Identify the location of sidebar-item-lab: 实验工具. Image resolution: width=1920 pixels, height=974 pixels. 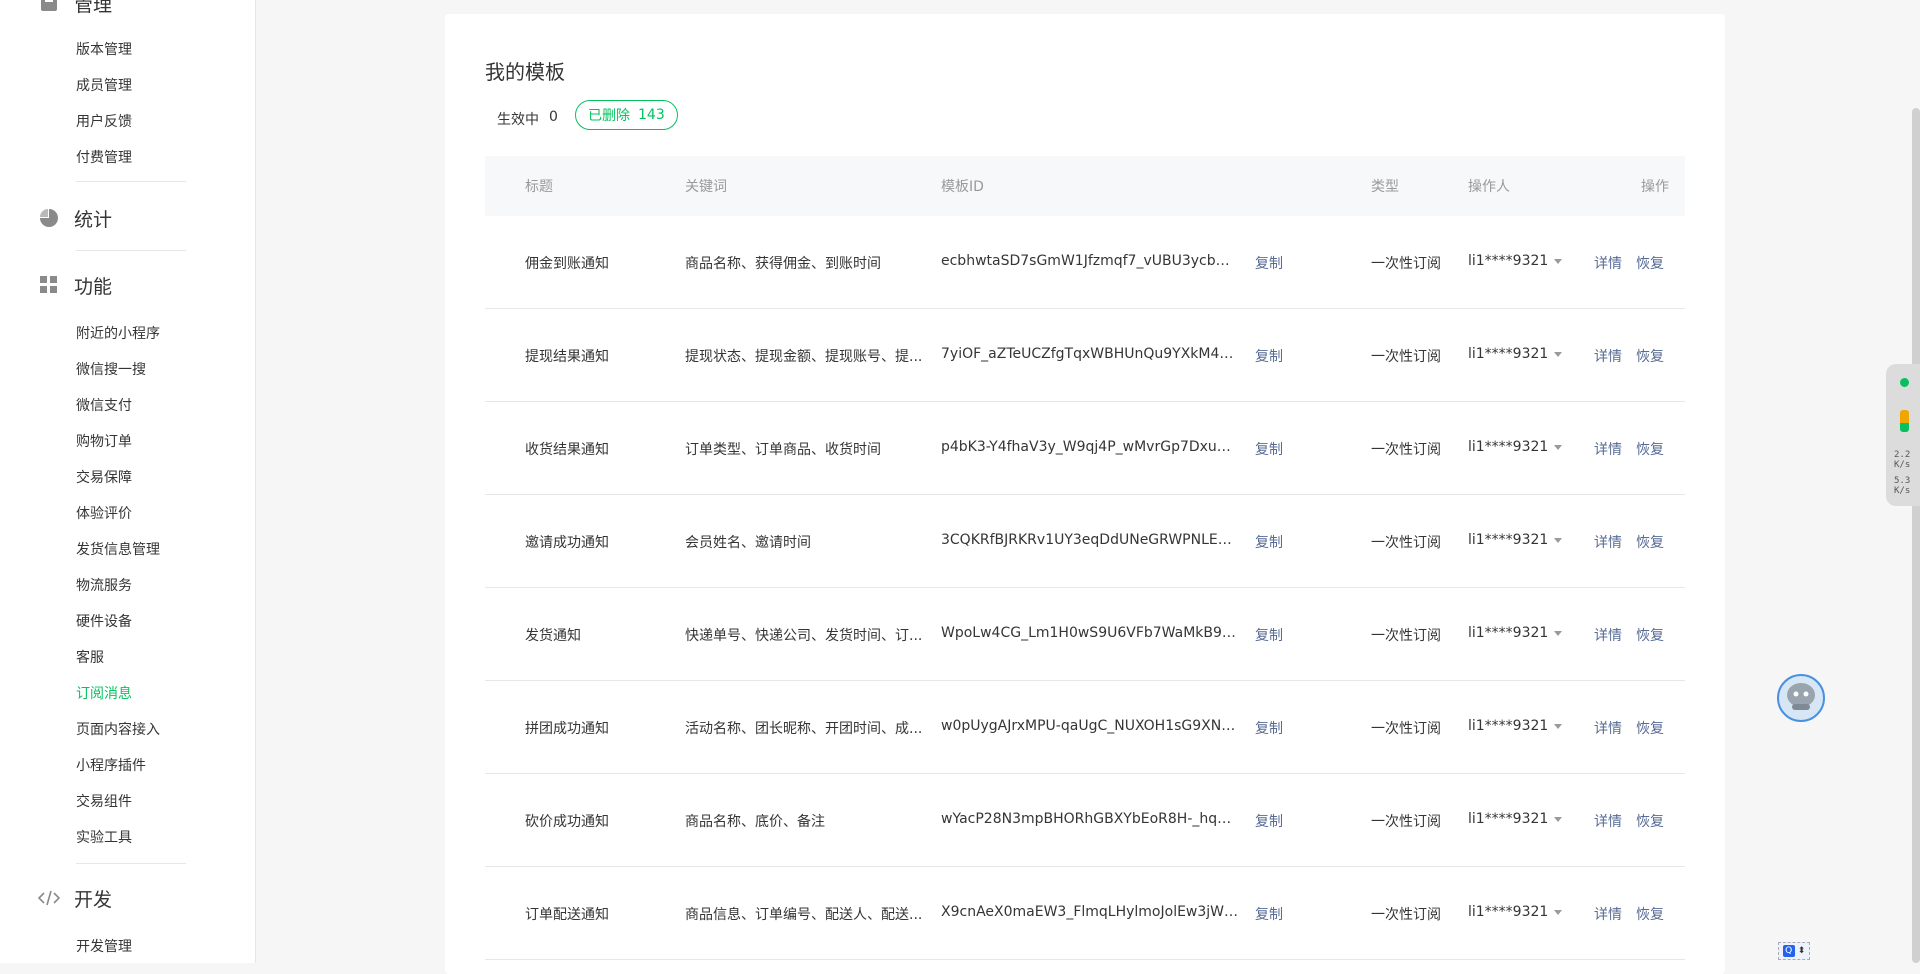
(104, 838).